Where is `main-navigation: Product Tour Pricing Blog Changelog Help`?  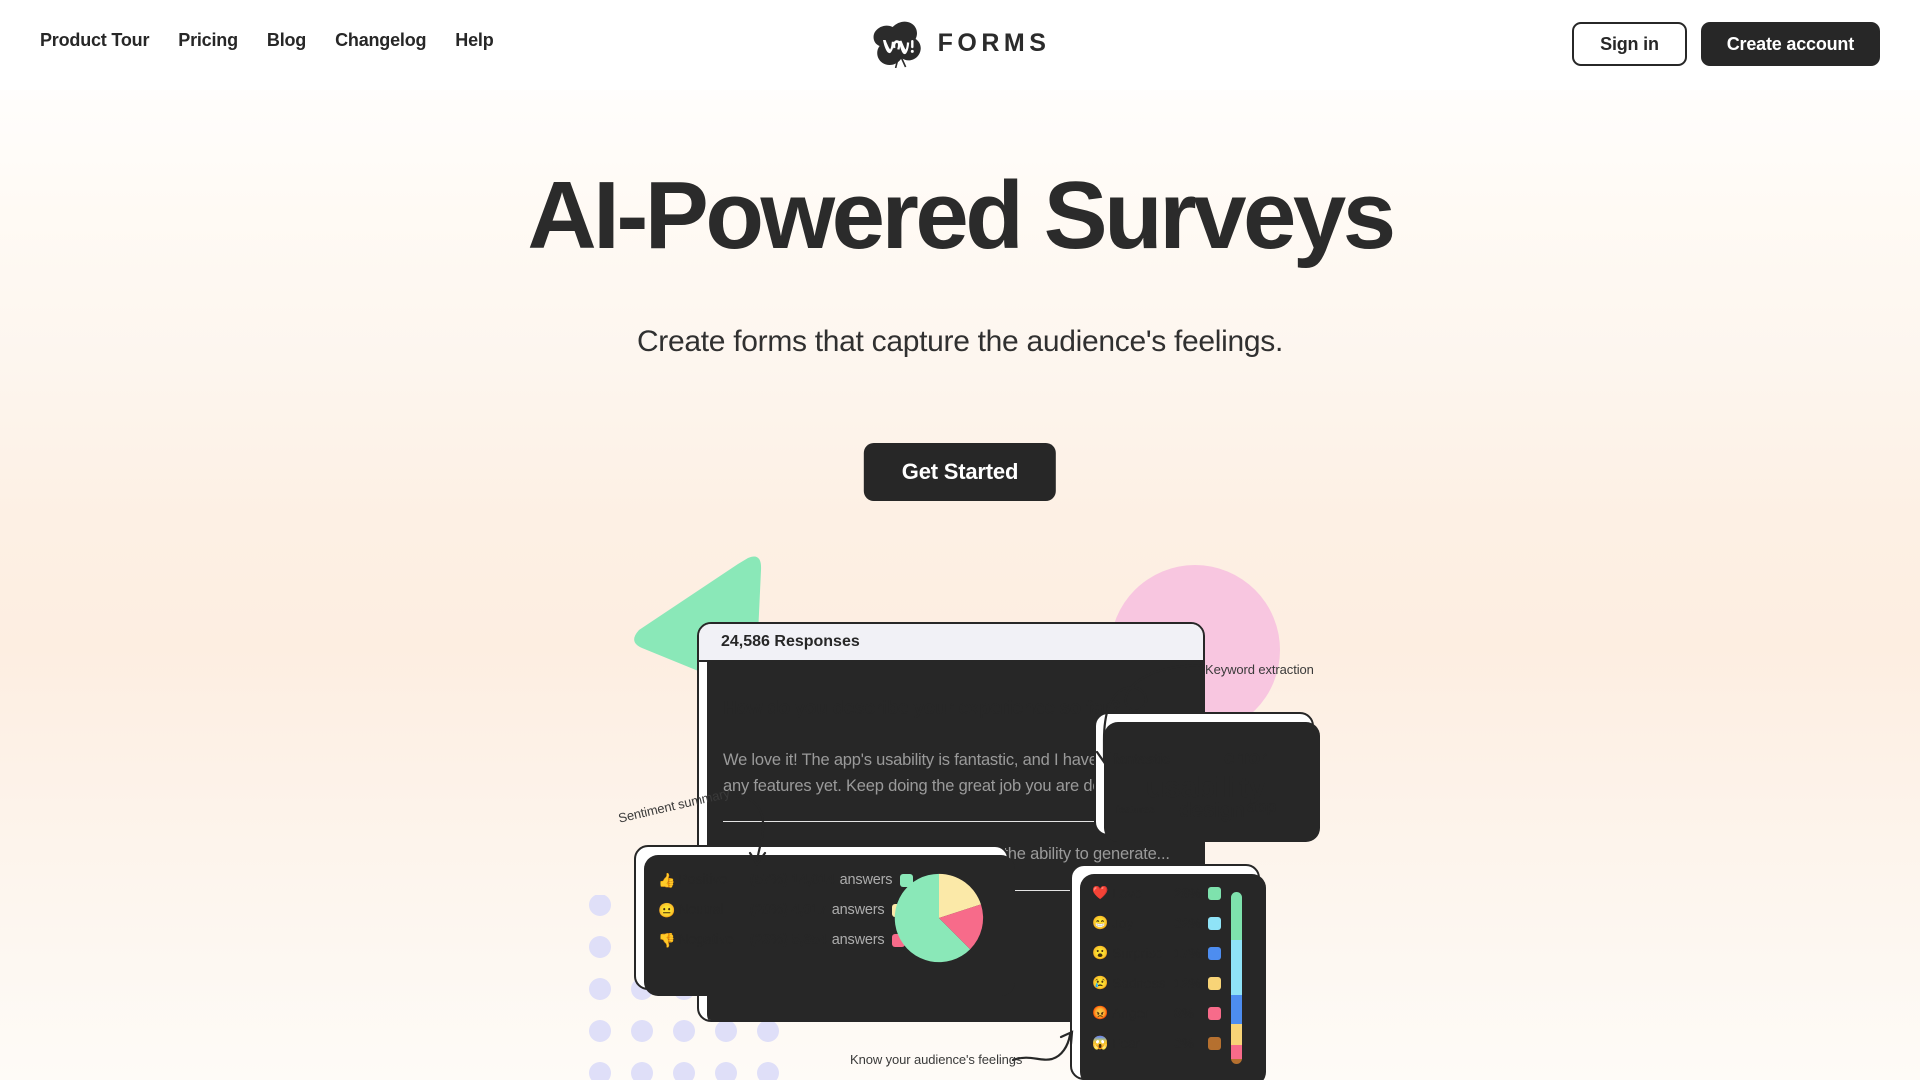
main-navigation: Product Tour Pricing Blog Changelog Help is located at coordinates (267, 40).